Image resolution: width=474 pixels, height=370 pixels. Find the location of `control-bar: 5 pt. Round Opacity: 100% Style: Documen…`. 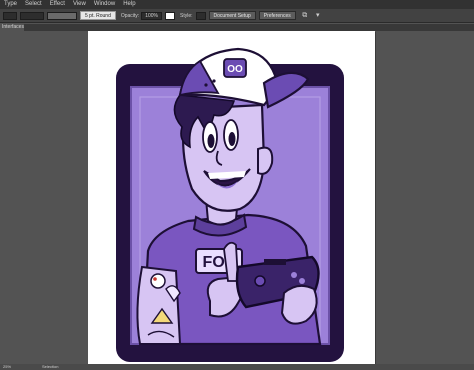

control-bar: 5 pt. Round Opacity: 100% Style: Documen… is located at coordinates (237, 16).